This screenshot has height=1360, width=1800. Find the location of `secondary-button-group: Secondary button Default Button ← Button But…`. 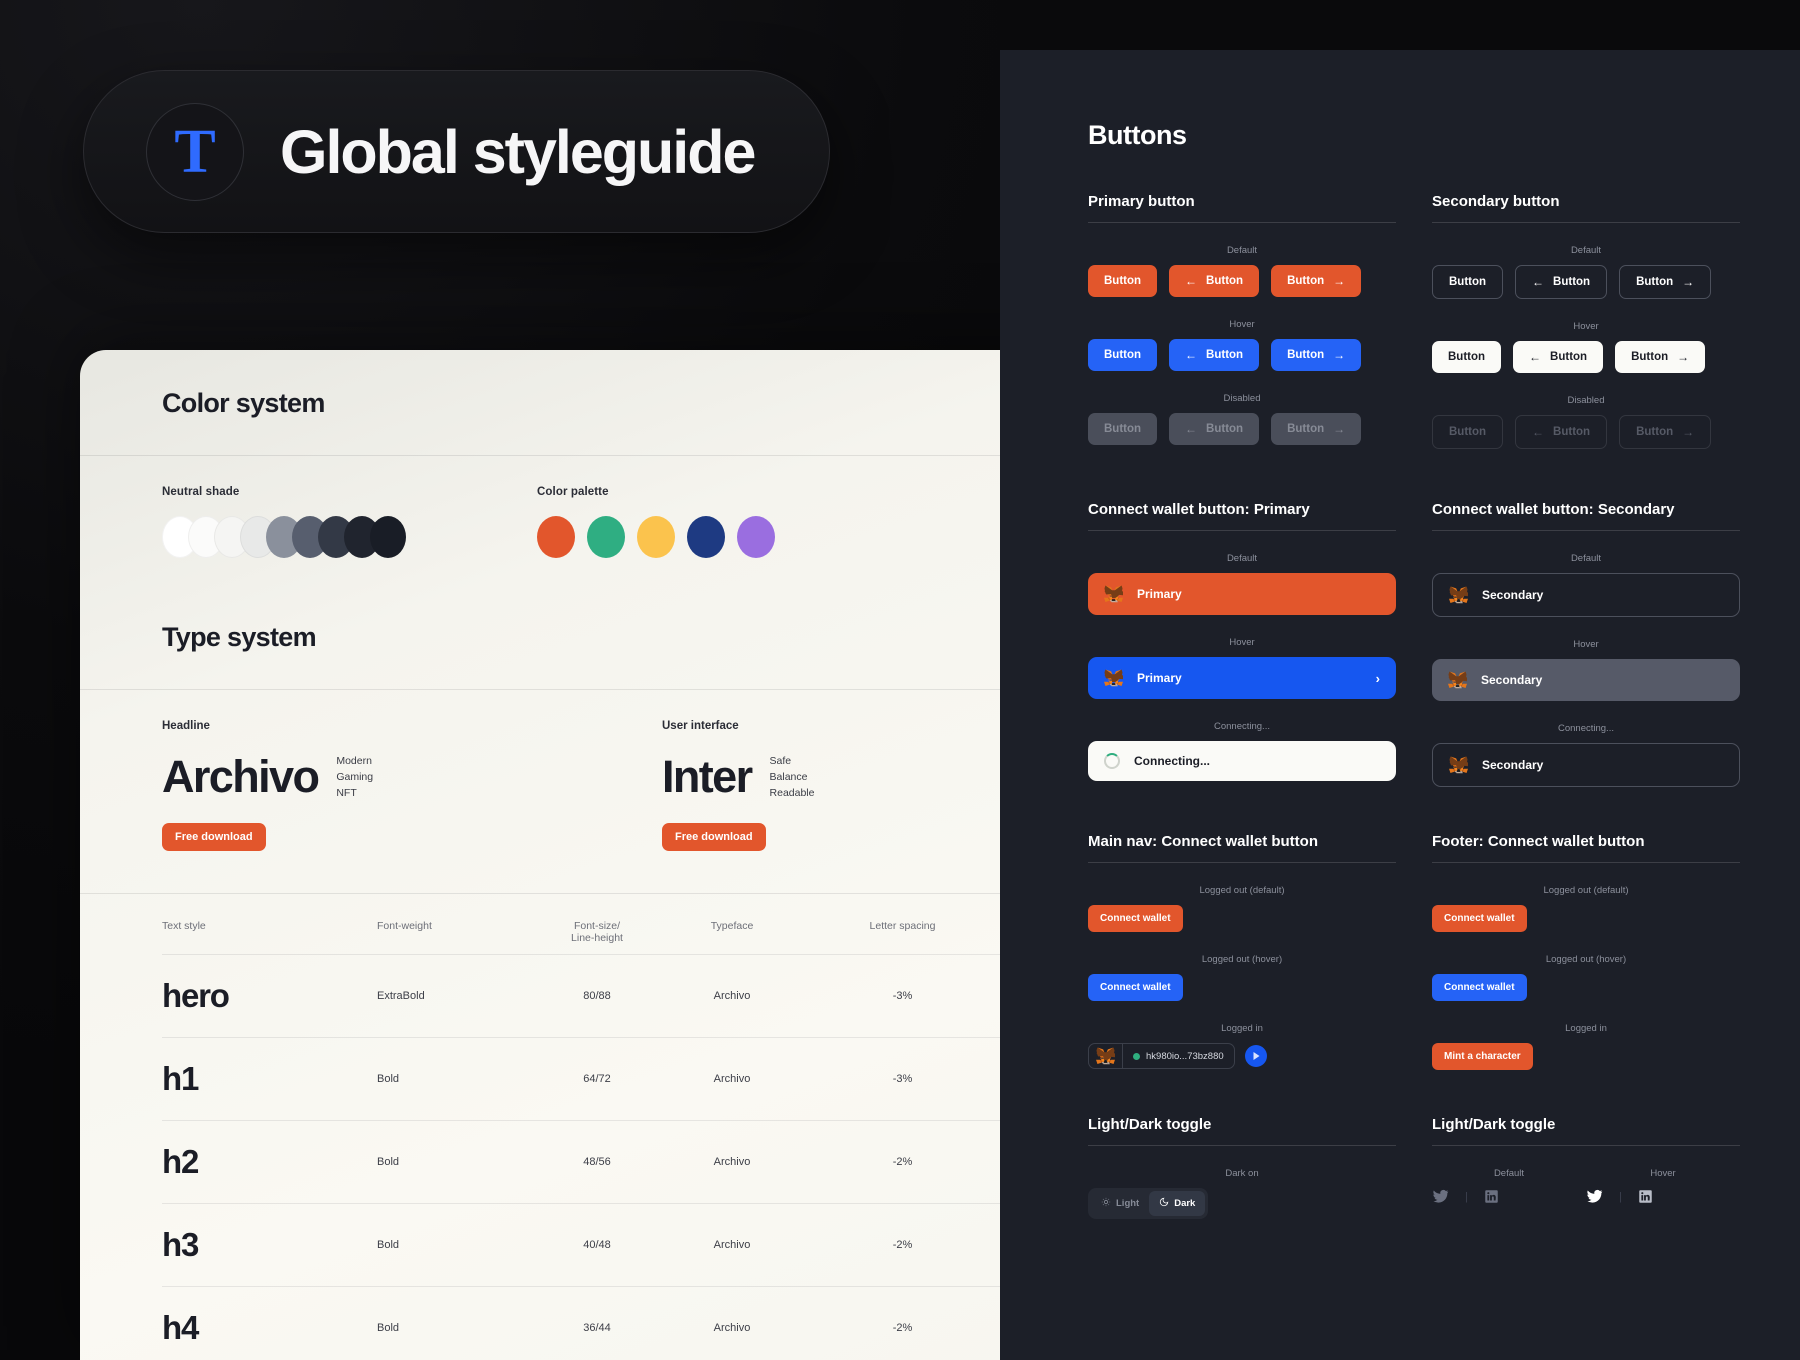

secondary-button-group: Secondary button Default Button ← Button But… is located at coordinates (1586, 321).